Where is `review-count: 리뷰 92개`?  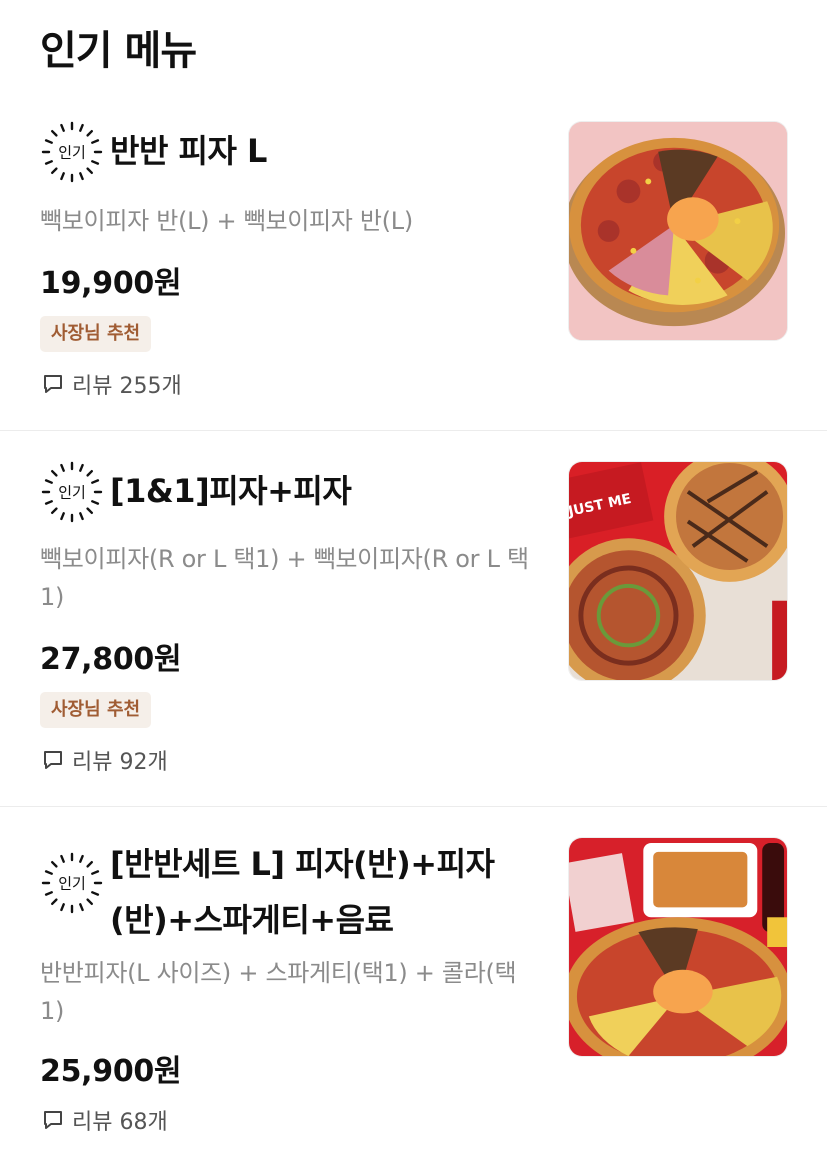 review-count: 리뷰 92개 is located at coordinates (105, 760).